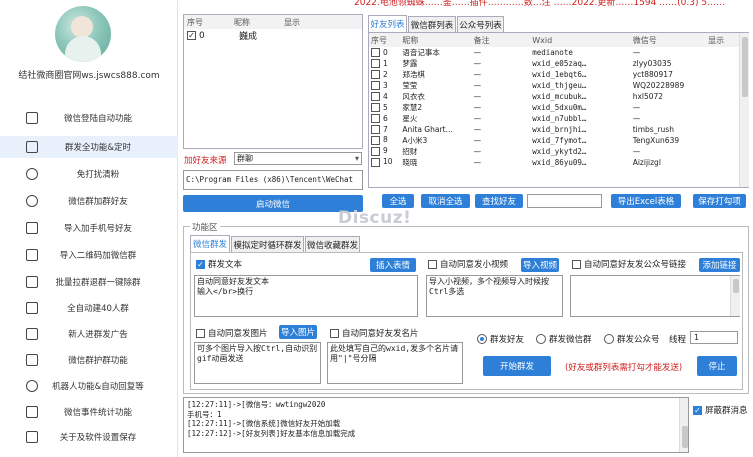 Image resolution: width=753 pixels, height=457 pixels. Describe the element at coordinates (219, 264) in the screenshot. I see `text-check: 群发文本` at that location.